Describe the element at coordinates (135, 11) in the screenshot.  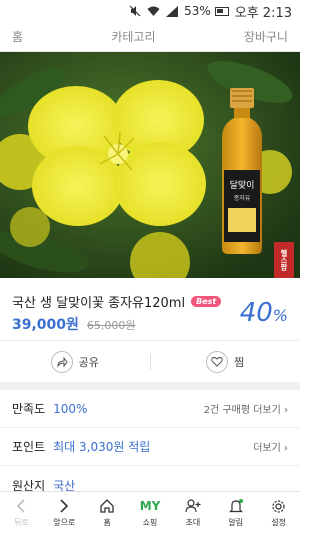
I see `mute-icon` at that location.